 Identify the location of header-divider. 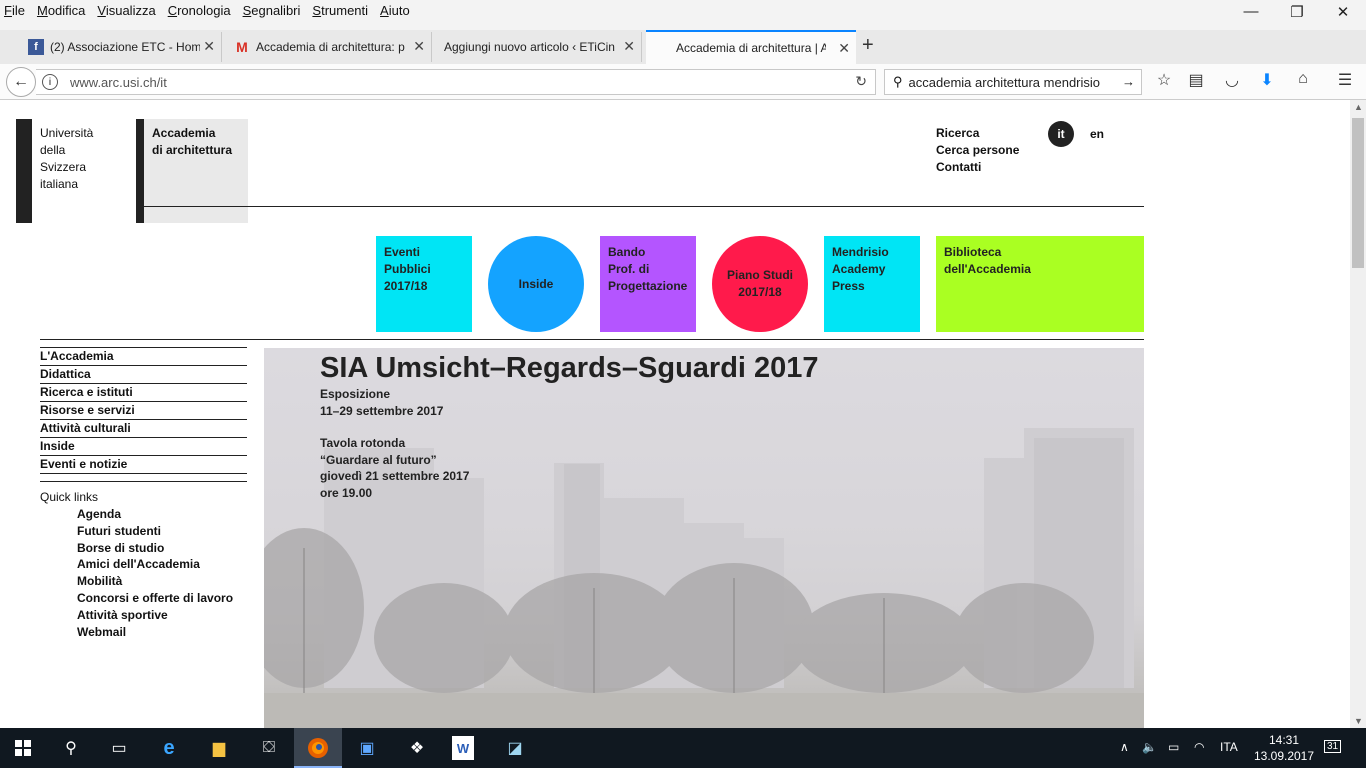
(640, 206).